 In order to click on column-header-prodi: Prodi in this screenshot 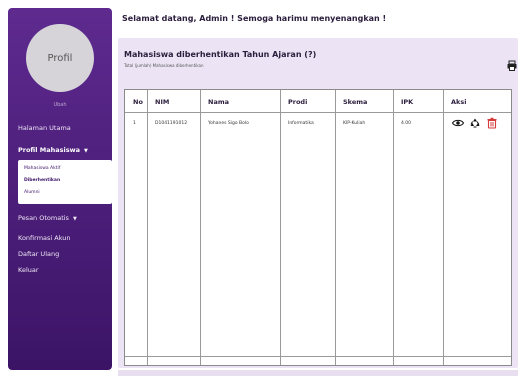, I will do `click(298, 102)`.